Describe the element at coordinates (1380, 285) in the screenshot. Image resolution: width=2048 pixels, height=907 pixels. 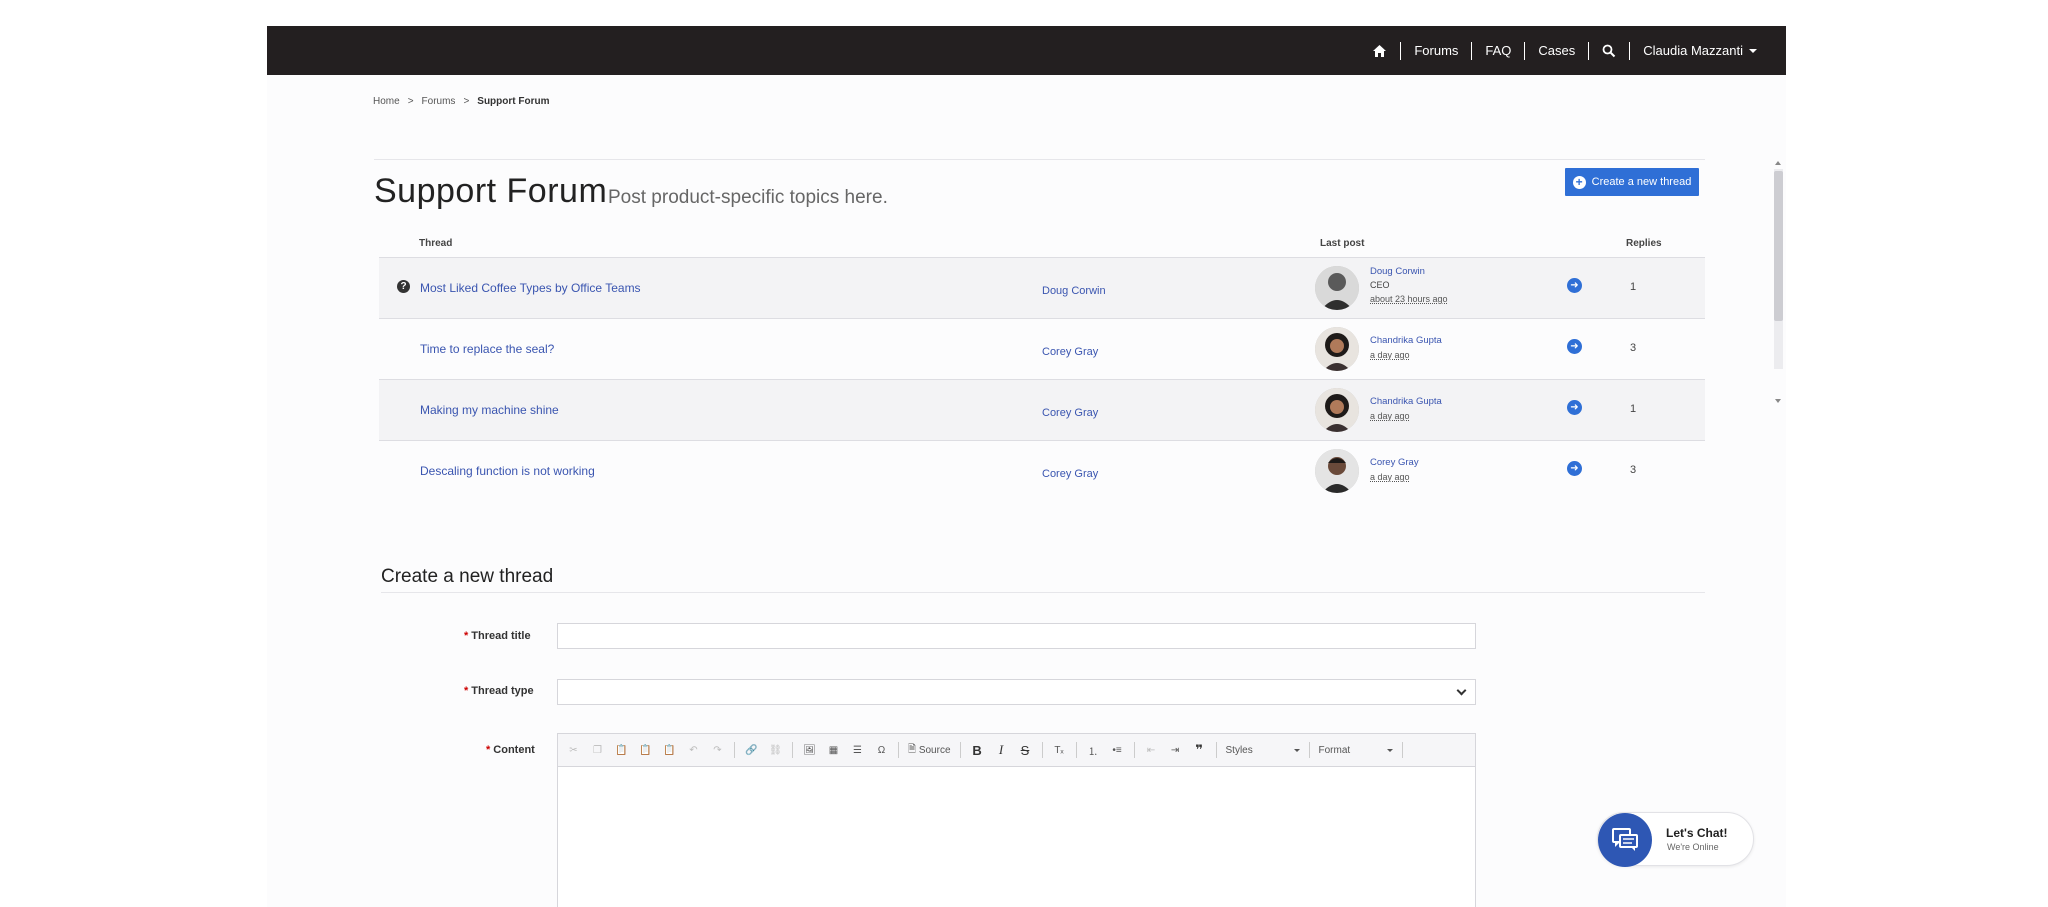
I see `last-post-author-role: CEO` at that location.